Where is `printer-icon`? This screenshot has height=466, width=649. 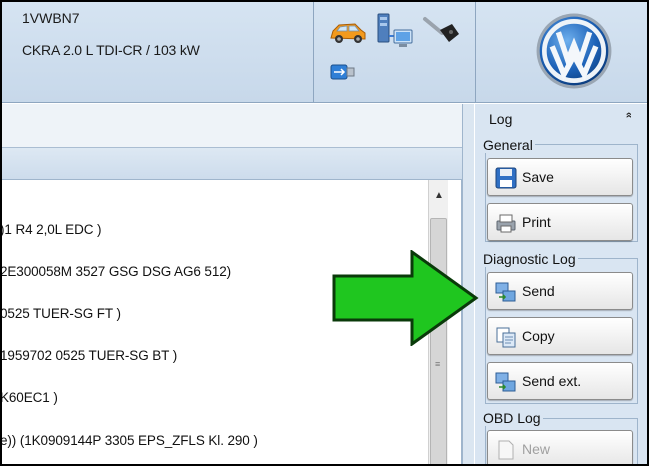
printer-icon is located at coordinates (506, 223).